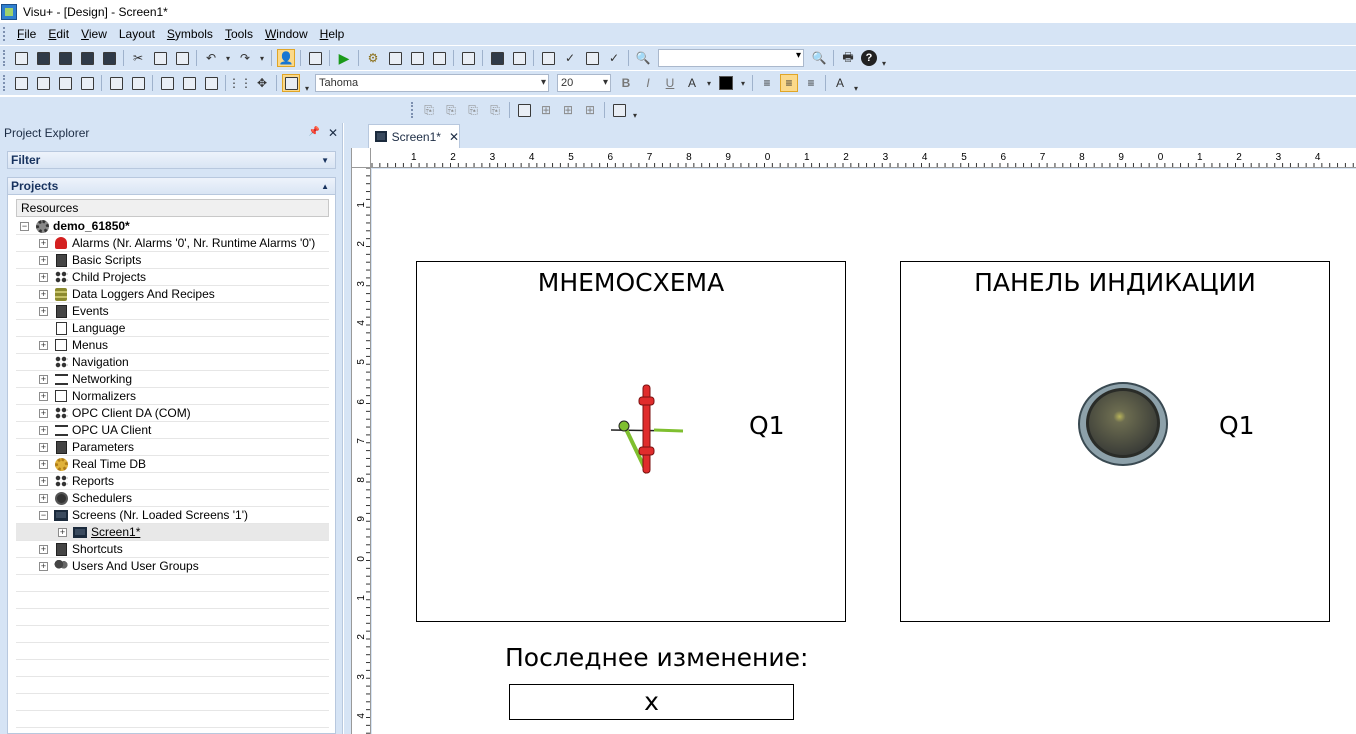 The height and width of the screenshot is (734, 1356). Describe the element at coordinates (789, 83) in the screenshot. I see `text-align-center-icon: ≡` at that location.